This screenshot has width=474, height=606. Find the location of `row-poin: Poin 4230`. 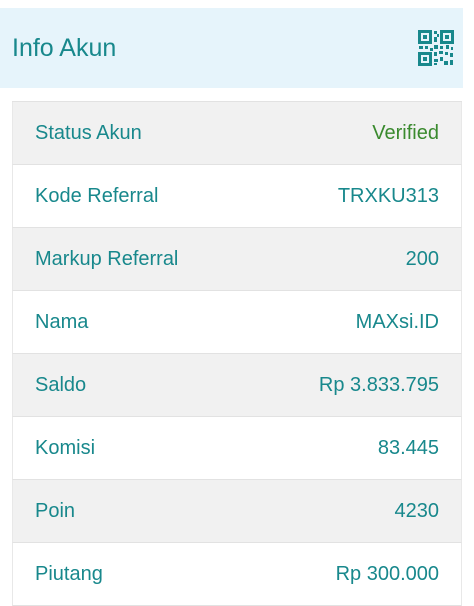

row-poin: Poin 4230 is located at coordinates (237, 511).